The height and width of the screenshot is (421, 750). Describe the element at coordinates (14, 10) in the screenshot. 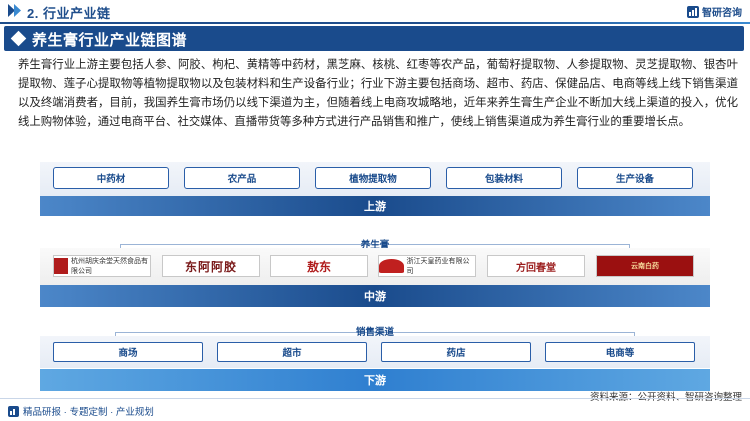

I see `section-arrow-icon` at that location.